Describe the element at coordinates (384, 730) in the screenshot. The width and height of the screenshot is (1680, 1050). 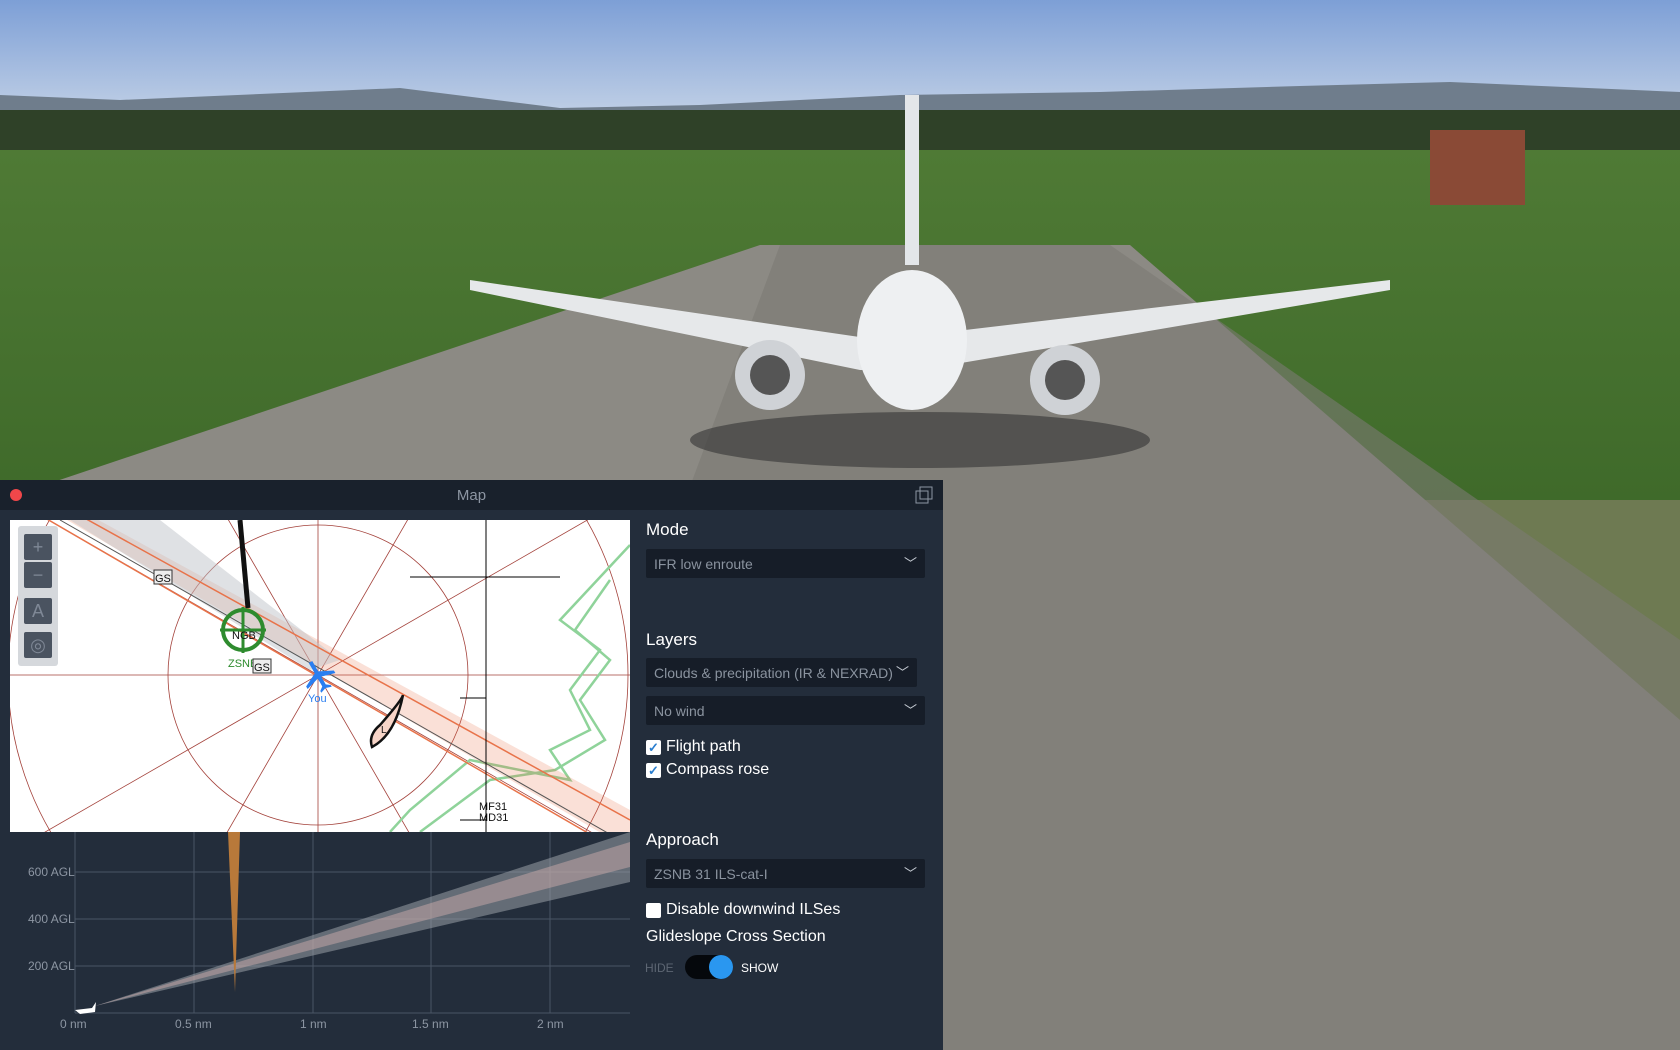
I see `localizer-label: L` at that location.